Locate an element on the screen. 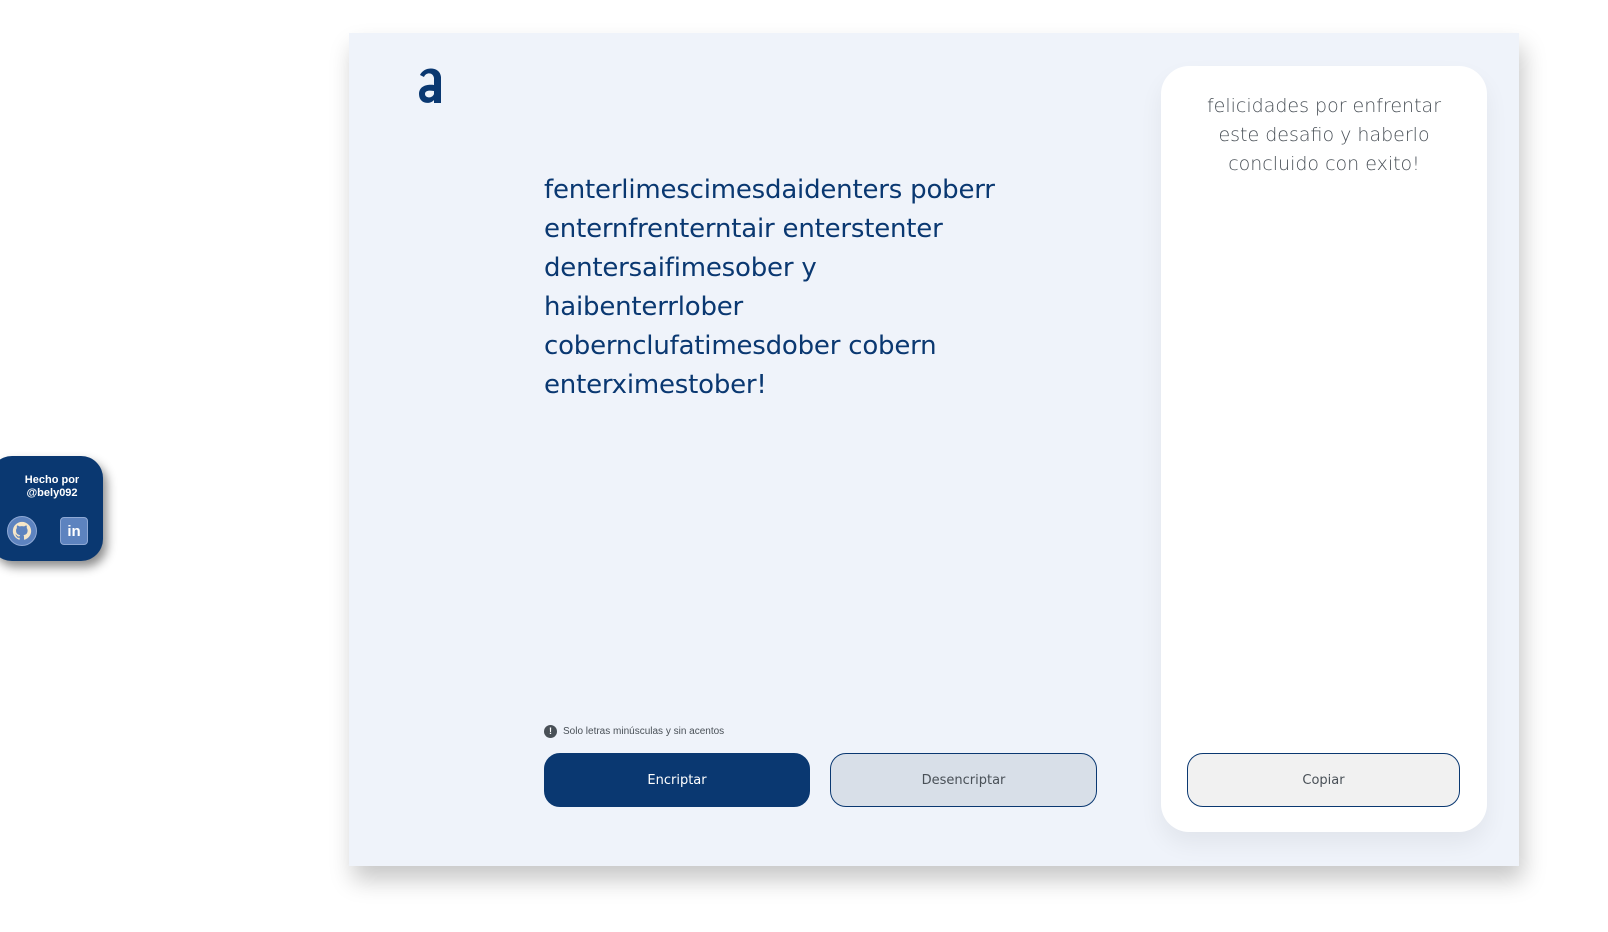  author-credit-line1: Hecho por is located at coordinates (52, 480).